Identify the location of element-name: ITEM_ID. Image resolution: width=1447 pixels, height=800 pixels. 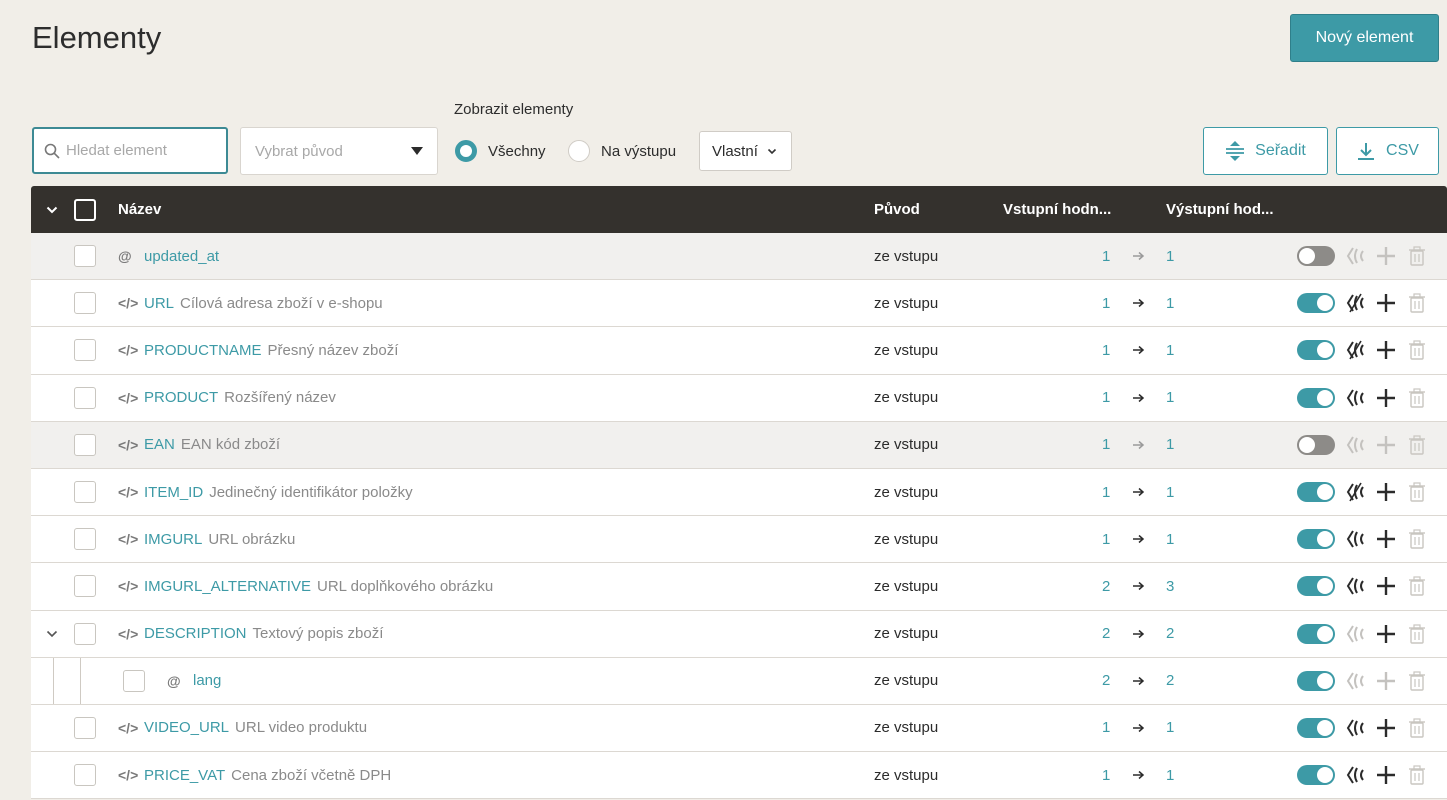
(173, 492).